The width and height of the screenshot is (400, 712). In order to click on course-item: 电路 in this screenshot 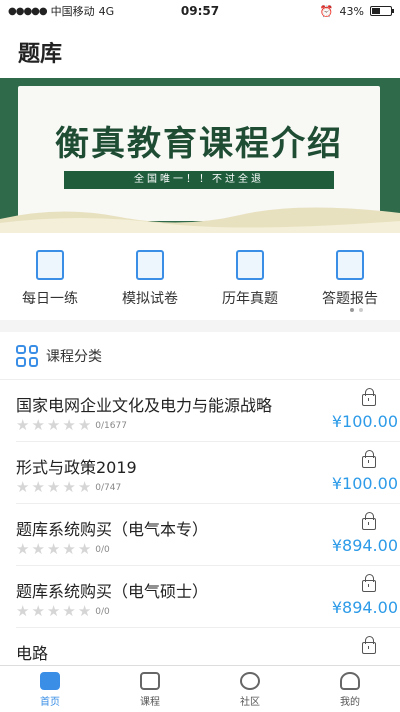, I will do `click(208, 646)`.